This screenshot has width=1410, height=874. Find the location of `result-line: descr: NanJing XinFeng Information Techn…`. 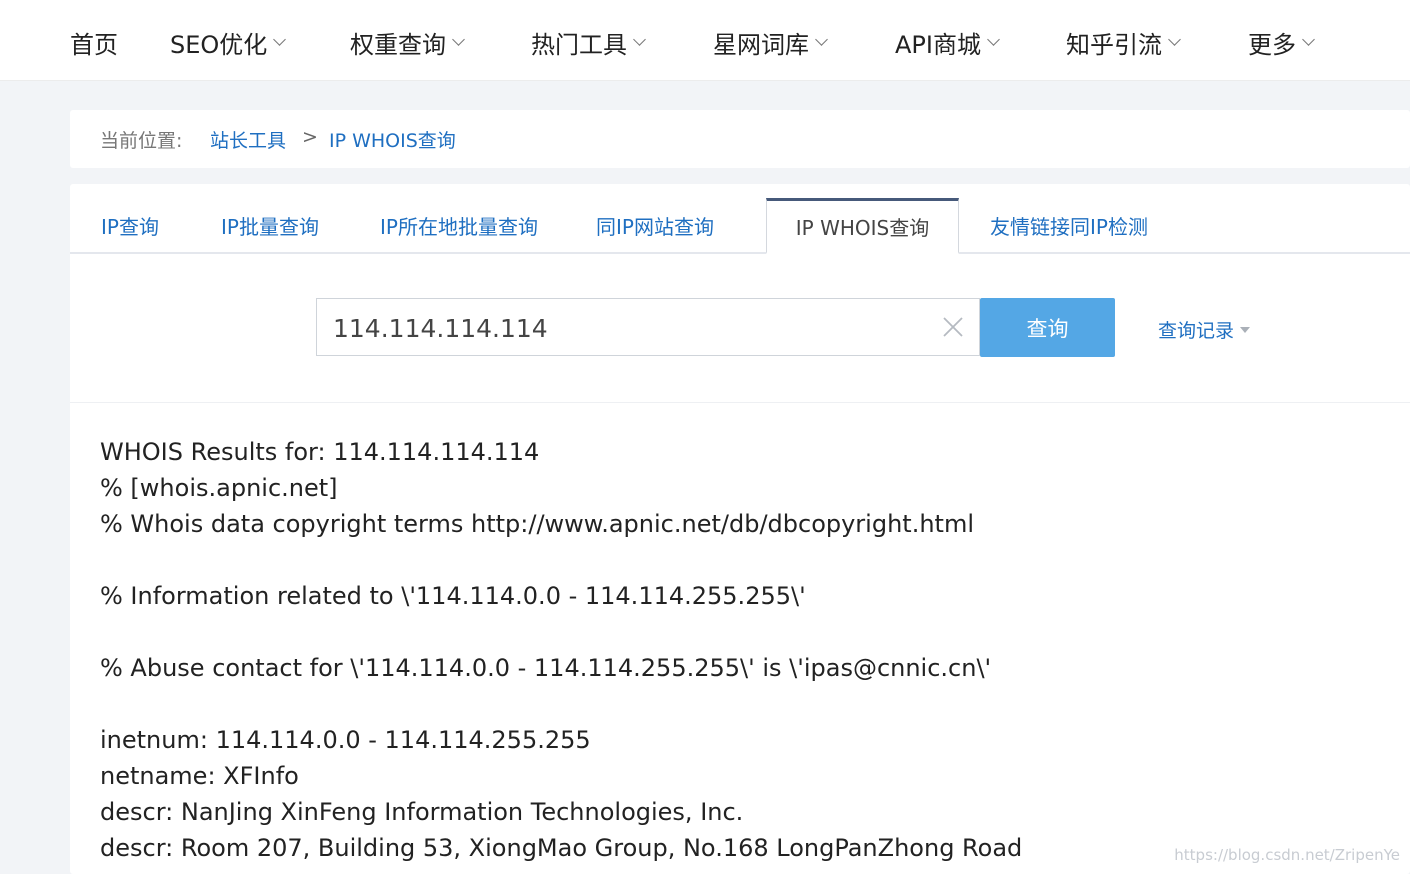

result-line: descr: NanJing XinFeng Information Techn… is located at coordinates (422, 812).